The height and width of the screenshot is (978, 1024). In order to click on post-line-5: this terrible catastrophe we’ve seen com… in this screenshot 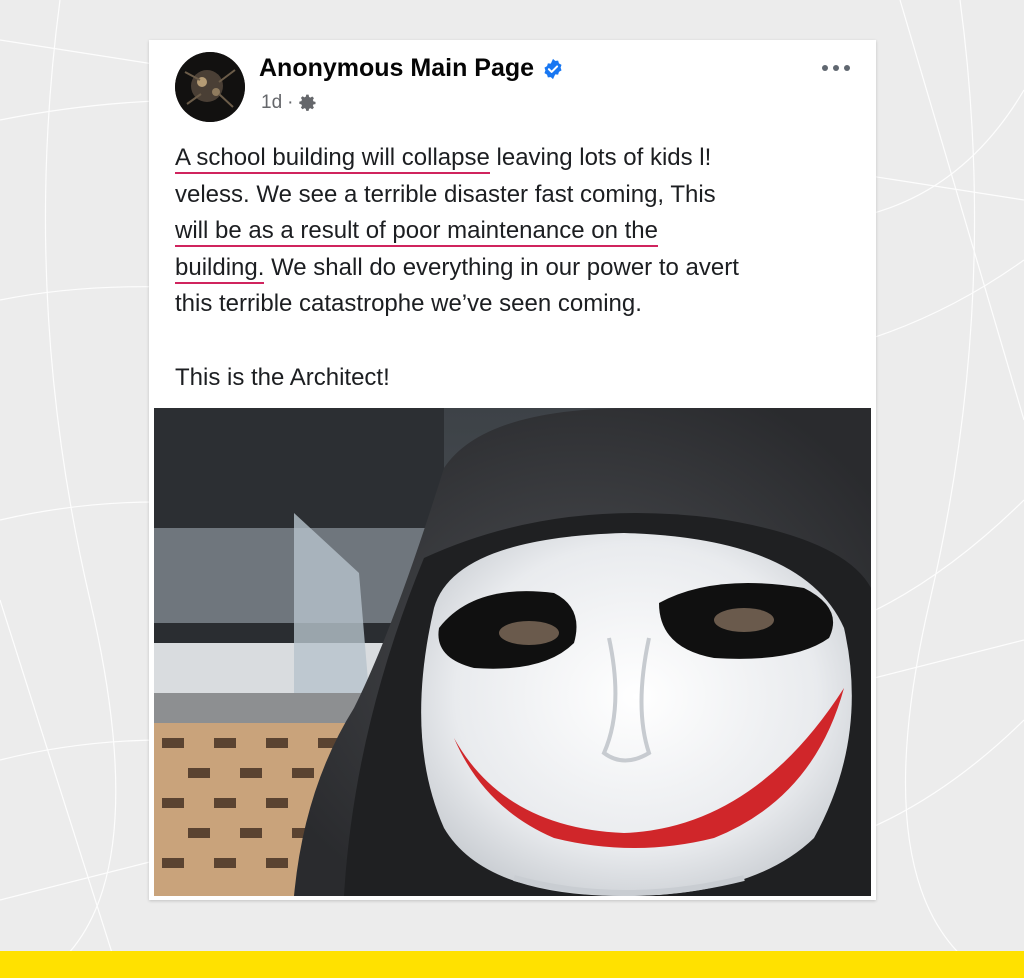, I will do `click(408, 303)`.